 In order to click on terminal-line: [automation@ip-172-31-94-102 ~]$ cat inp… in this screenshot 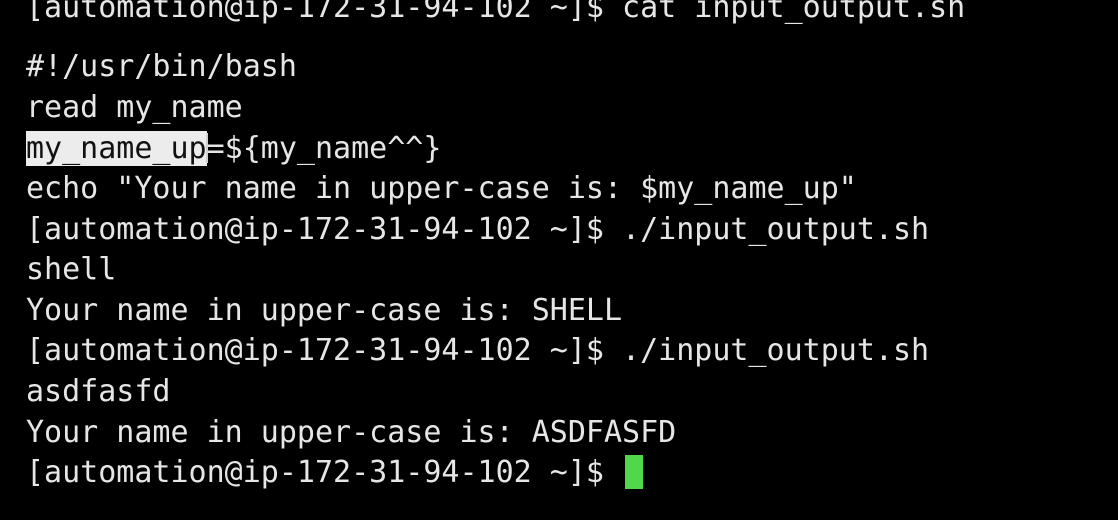, I will do `click(496, 12)`.